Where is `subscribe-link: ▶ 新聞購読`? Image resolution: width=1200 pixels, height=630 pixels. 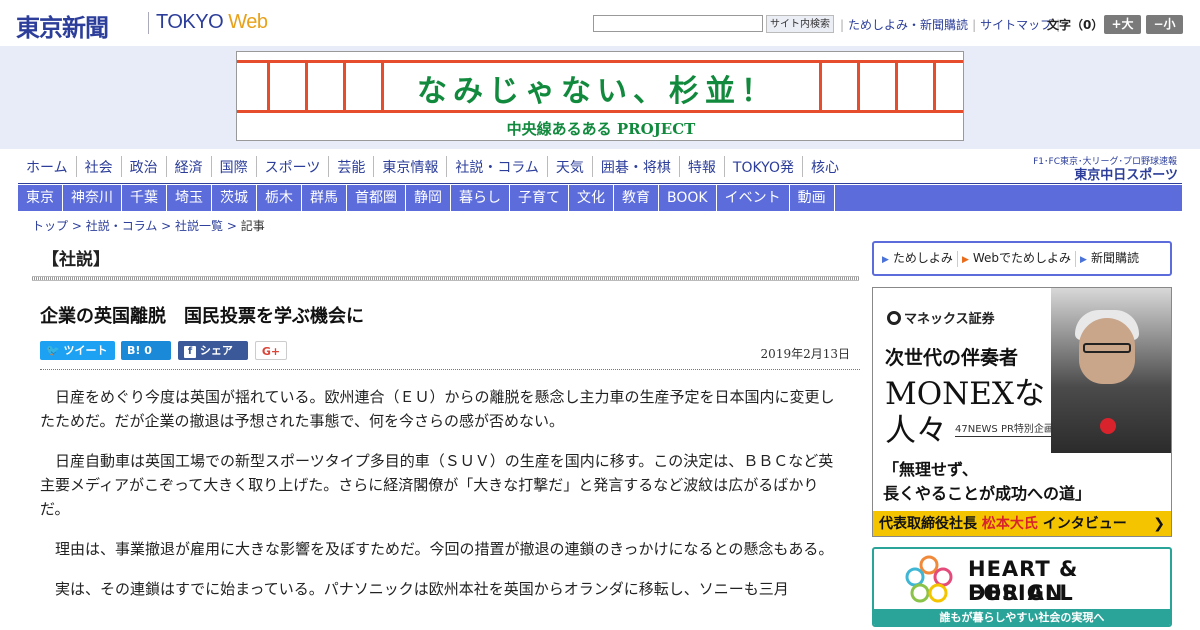
subscribe-link: ▶ 新聞購読 is located at coordinates (1109, 259).